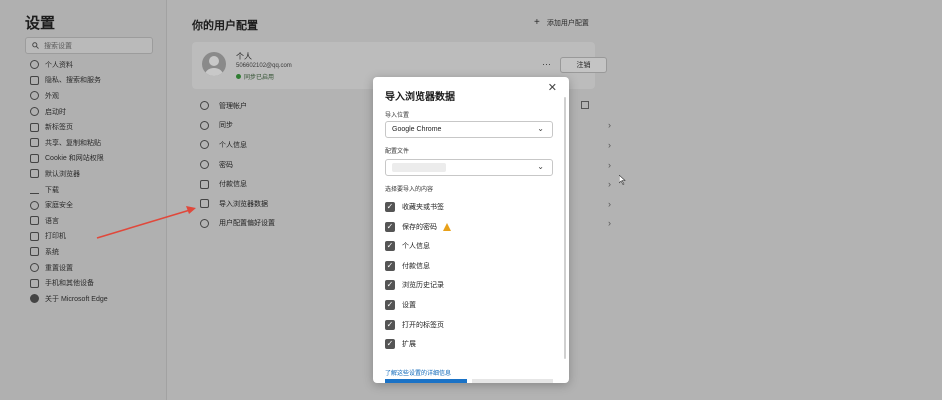 Image resolution: width=942 pixels, height=400 pixels. Describe the element at coordinates (418, 372) in the screenshot. I see `learn-more-link: 了解这些设置的详细信息` at that location.